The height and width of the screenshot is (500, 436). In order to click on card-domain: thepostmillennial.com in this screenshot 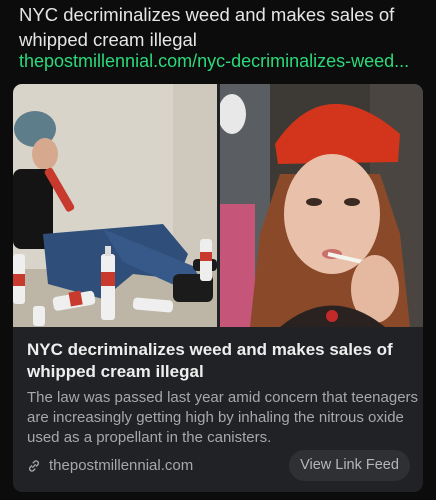, I will do `click(110, 466)`.